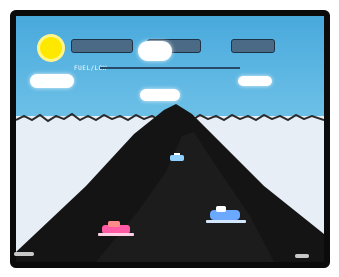 The height and width of the screenshot is (277, 339). I want to click on player-snowmobile-icon, so click(116, 228).